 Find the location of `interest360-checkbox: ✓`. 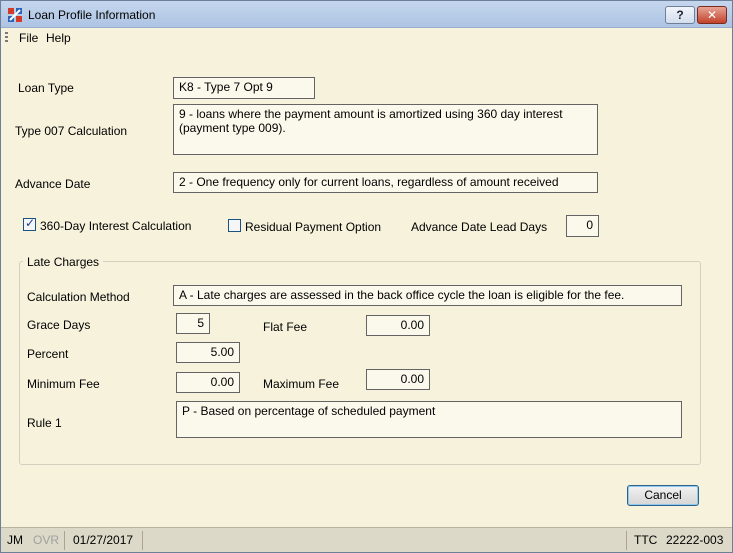

interest360-checkbox: ✓ is located at coordinates (29, 223).